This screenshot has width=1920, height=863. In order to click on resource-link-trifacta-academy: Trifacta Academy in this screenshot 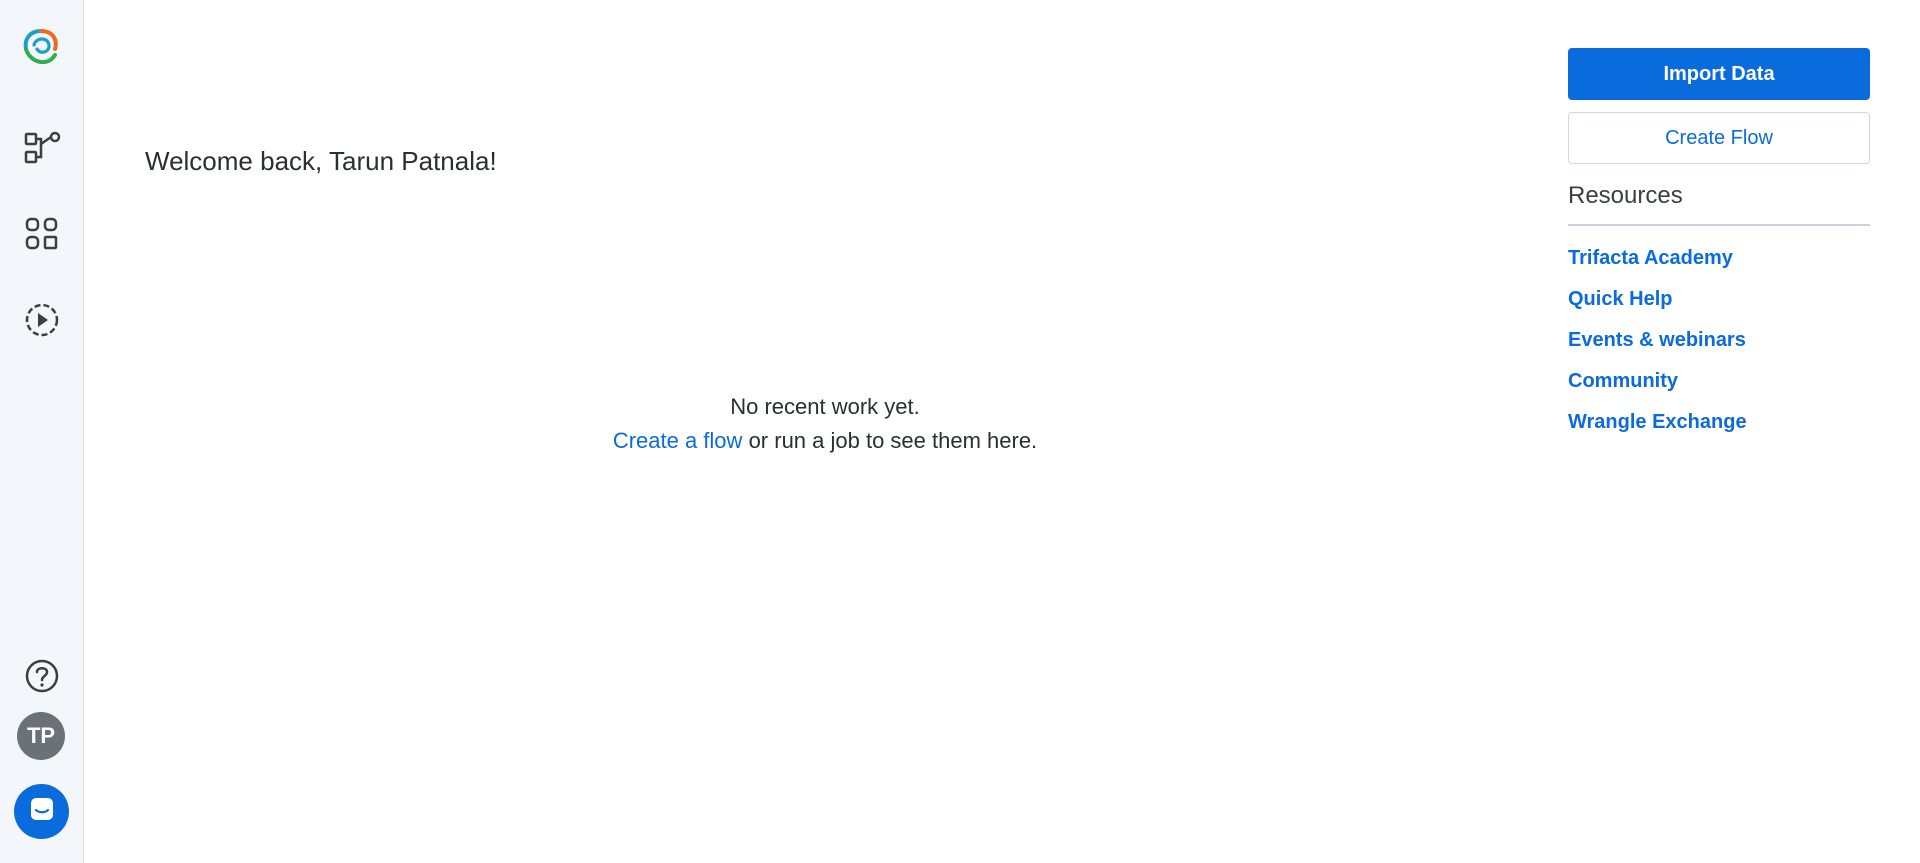, I will do `click(1719, 258)`.